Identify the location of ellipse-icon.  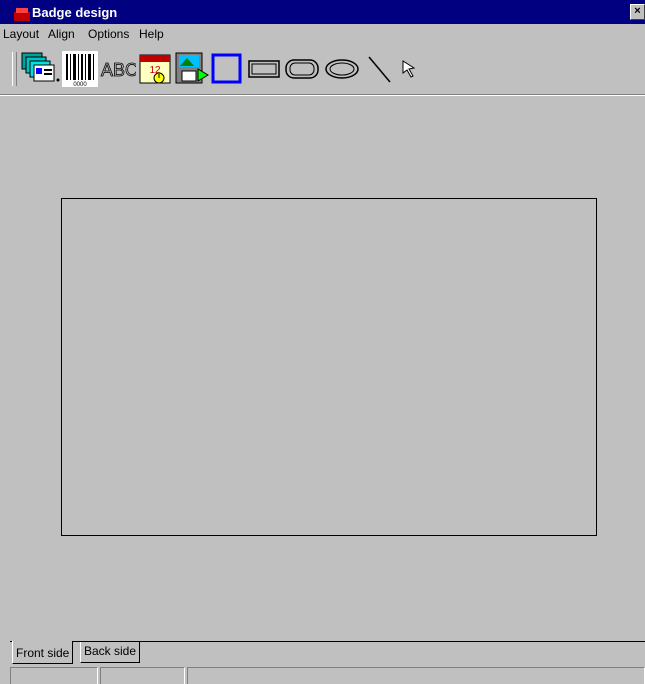
(342, 69).